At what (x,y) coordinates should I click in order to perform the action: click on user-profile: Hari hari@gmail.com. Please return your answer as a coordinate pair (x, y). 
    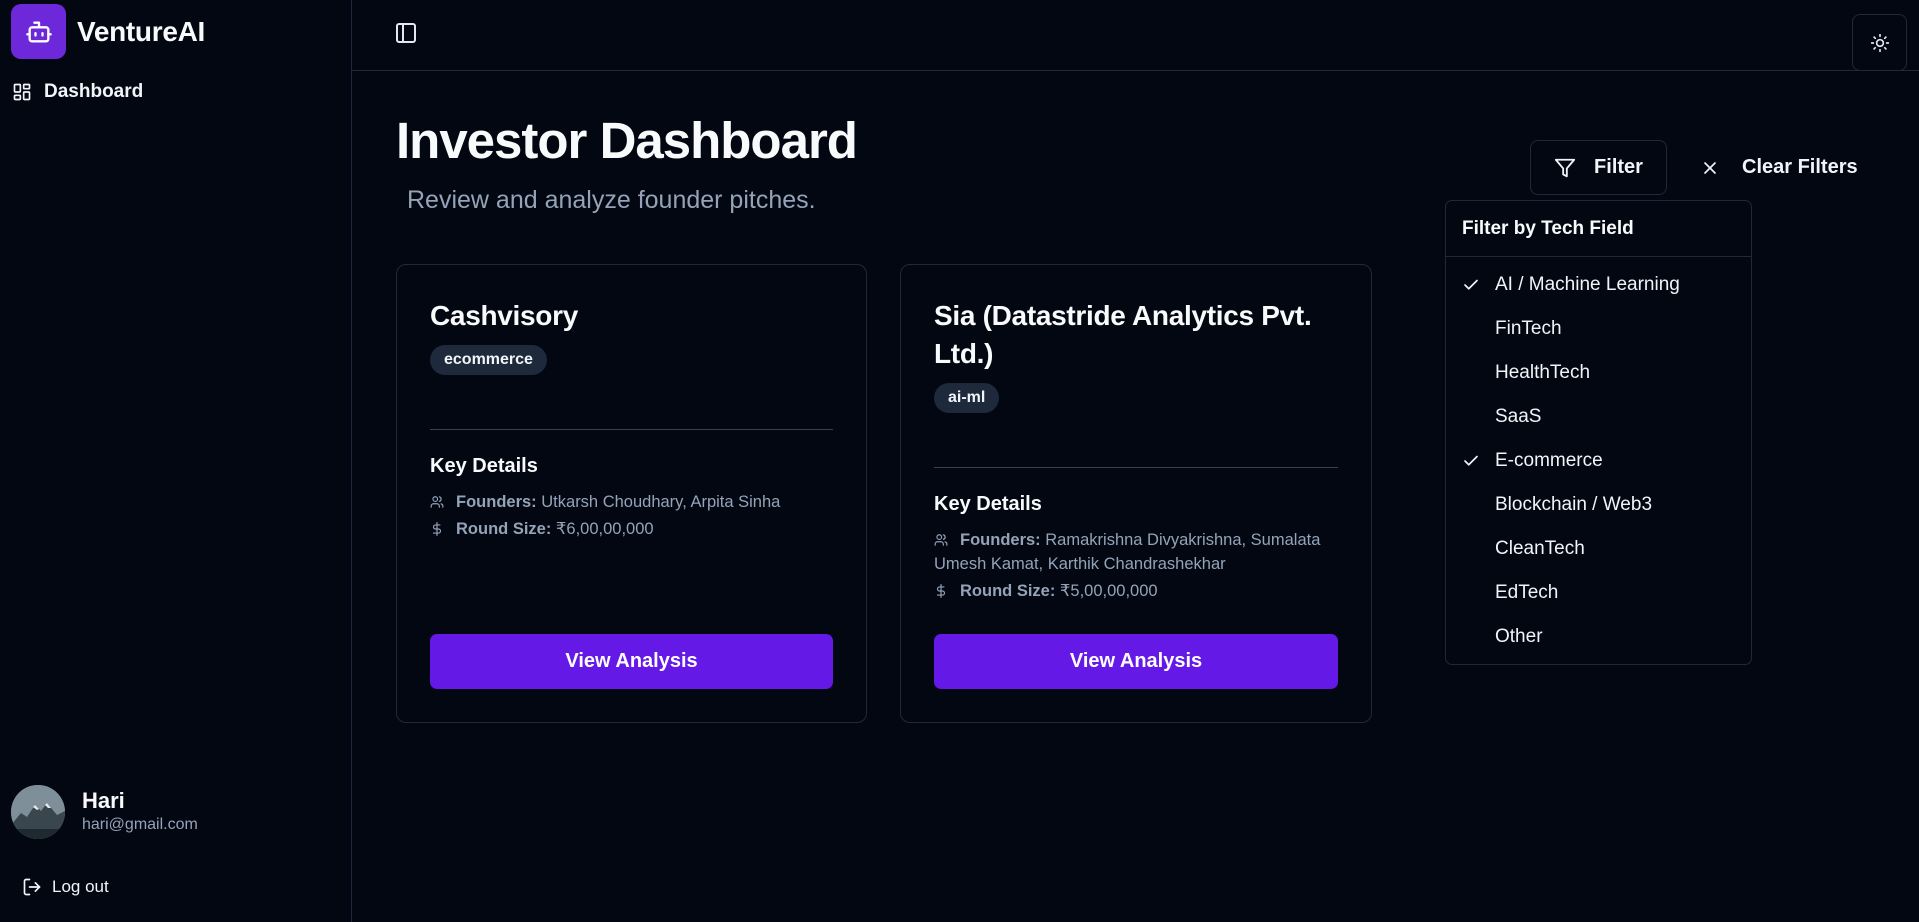
    Looking at the image, I should click on (104, 812).